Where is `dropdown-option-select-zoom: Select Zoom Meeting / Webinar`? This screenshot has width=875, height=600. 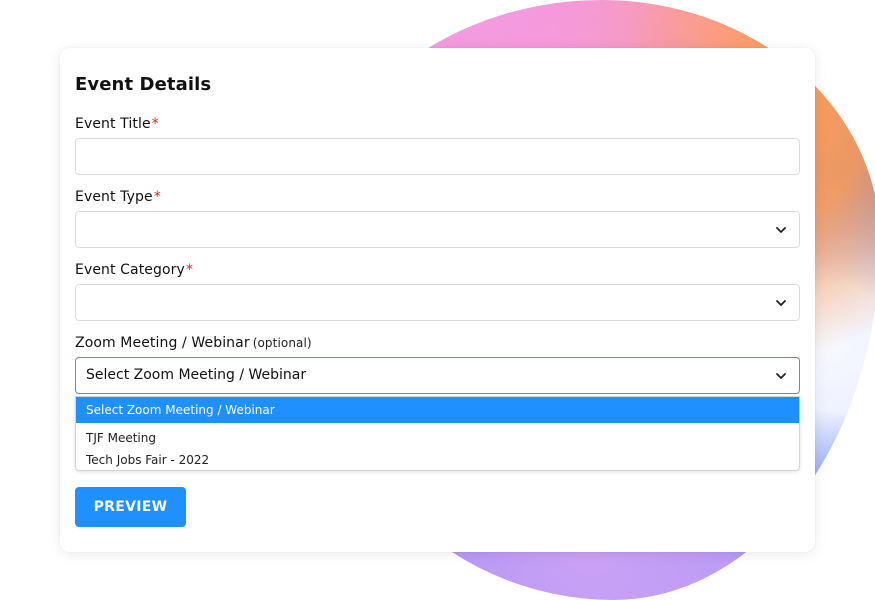
dropdown-option-select-zoom: Select Zoom Meeting / Webinar is located at coordinates (437, 410).